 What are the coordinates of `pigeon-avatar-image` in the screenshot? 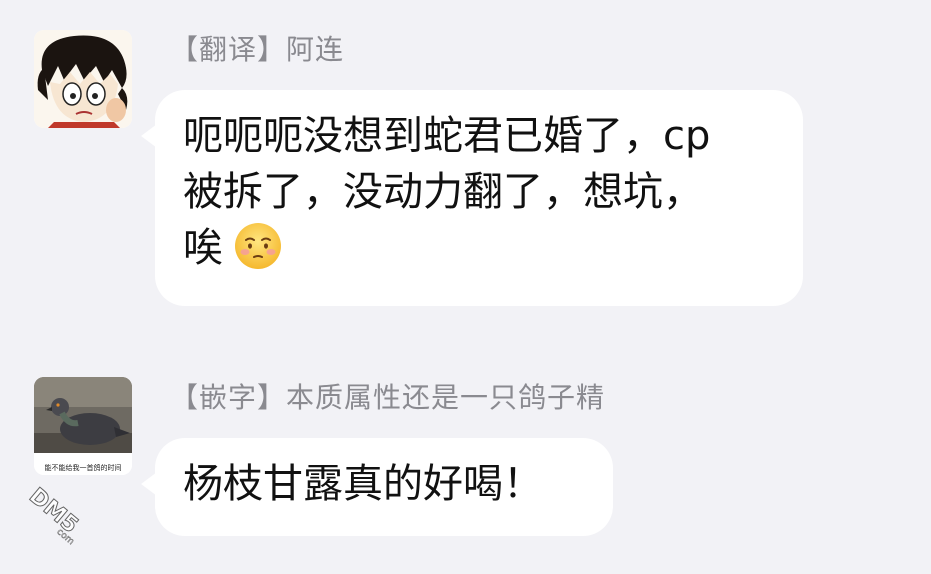 It's located at (83, 426).